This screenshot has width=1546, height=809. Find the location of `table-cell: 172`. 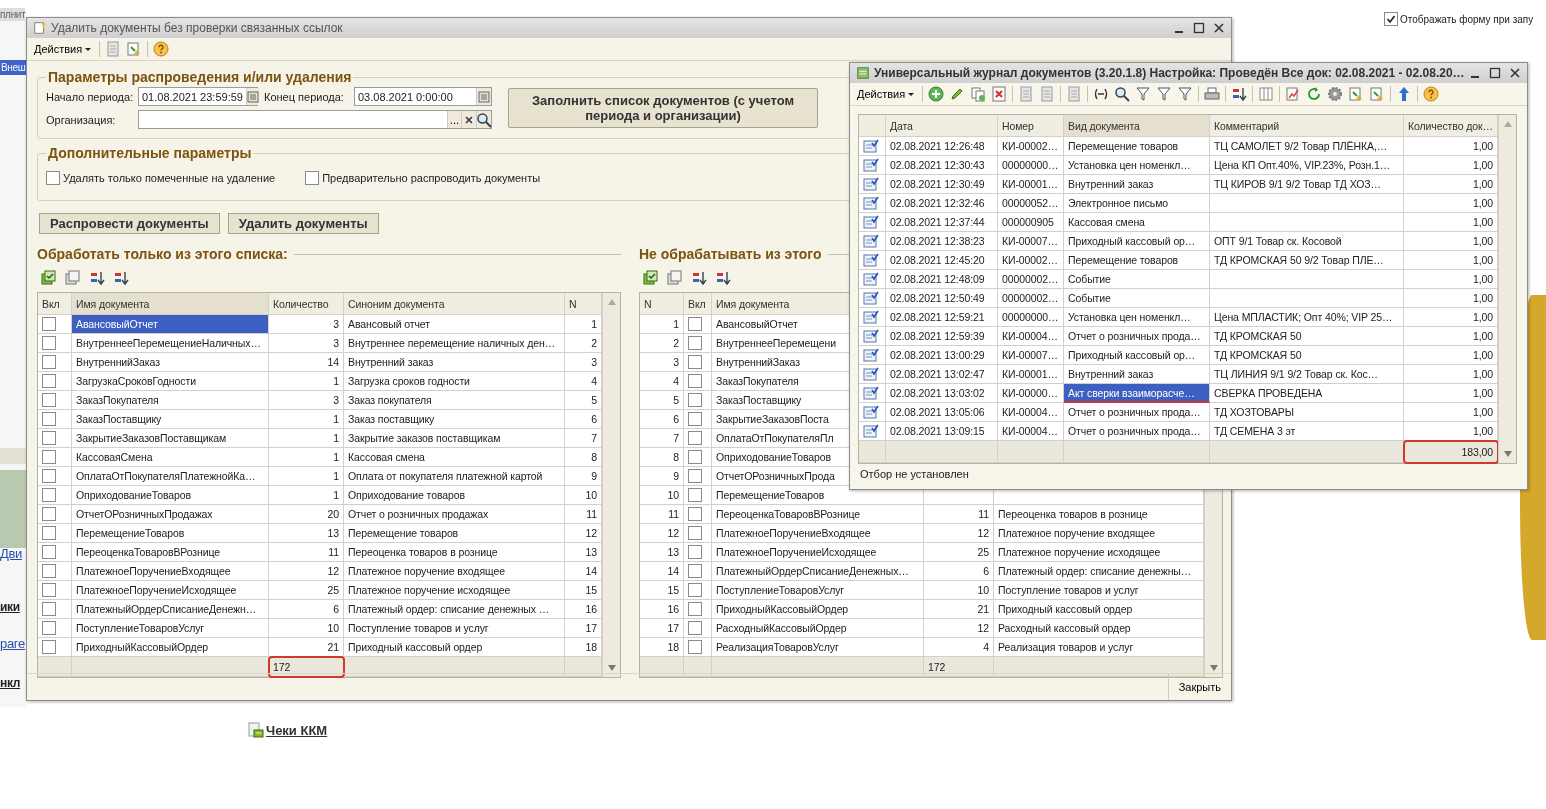

table-cell: 172 is located at coordinates (959, 667).